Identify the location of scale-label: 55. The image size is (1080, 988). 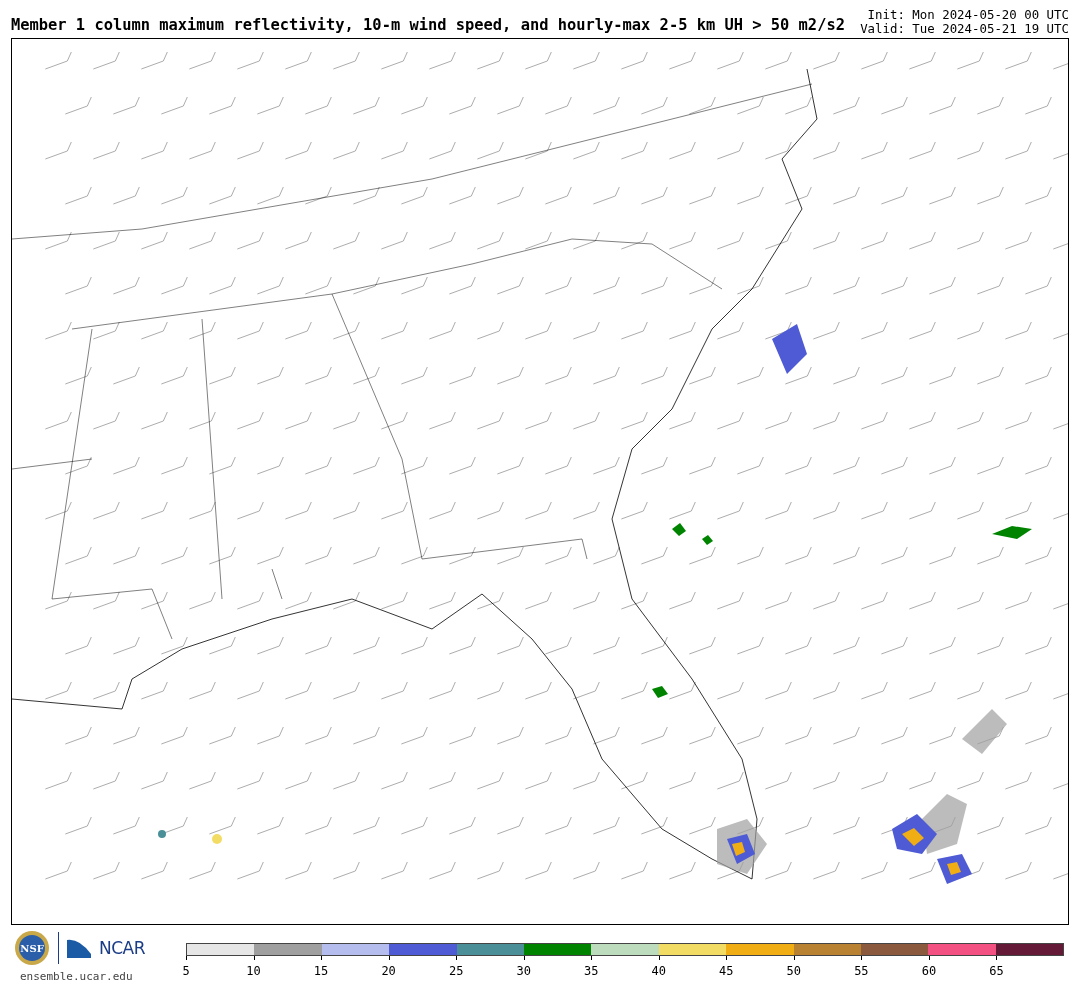
(861, 971).